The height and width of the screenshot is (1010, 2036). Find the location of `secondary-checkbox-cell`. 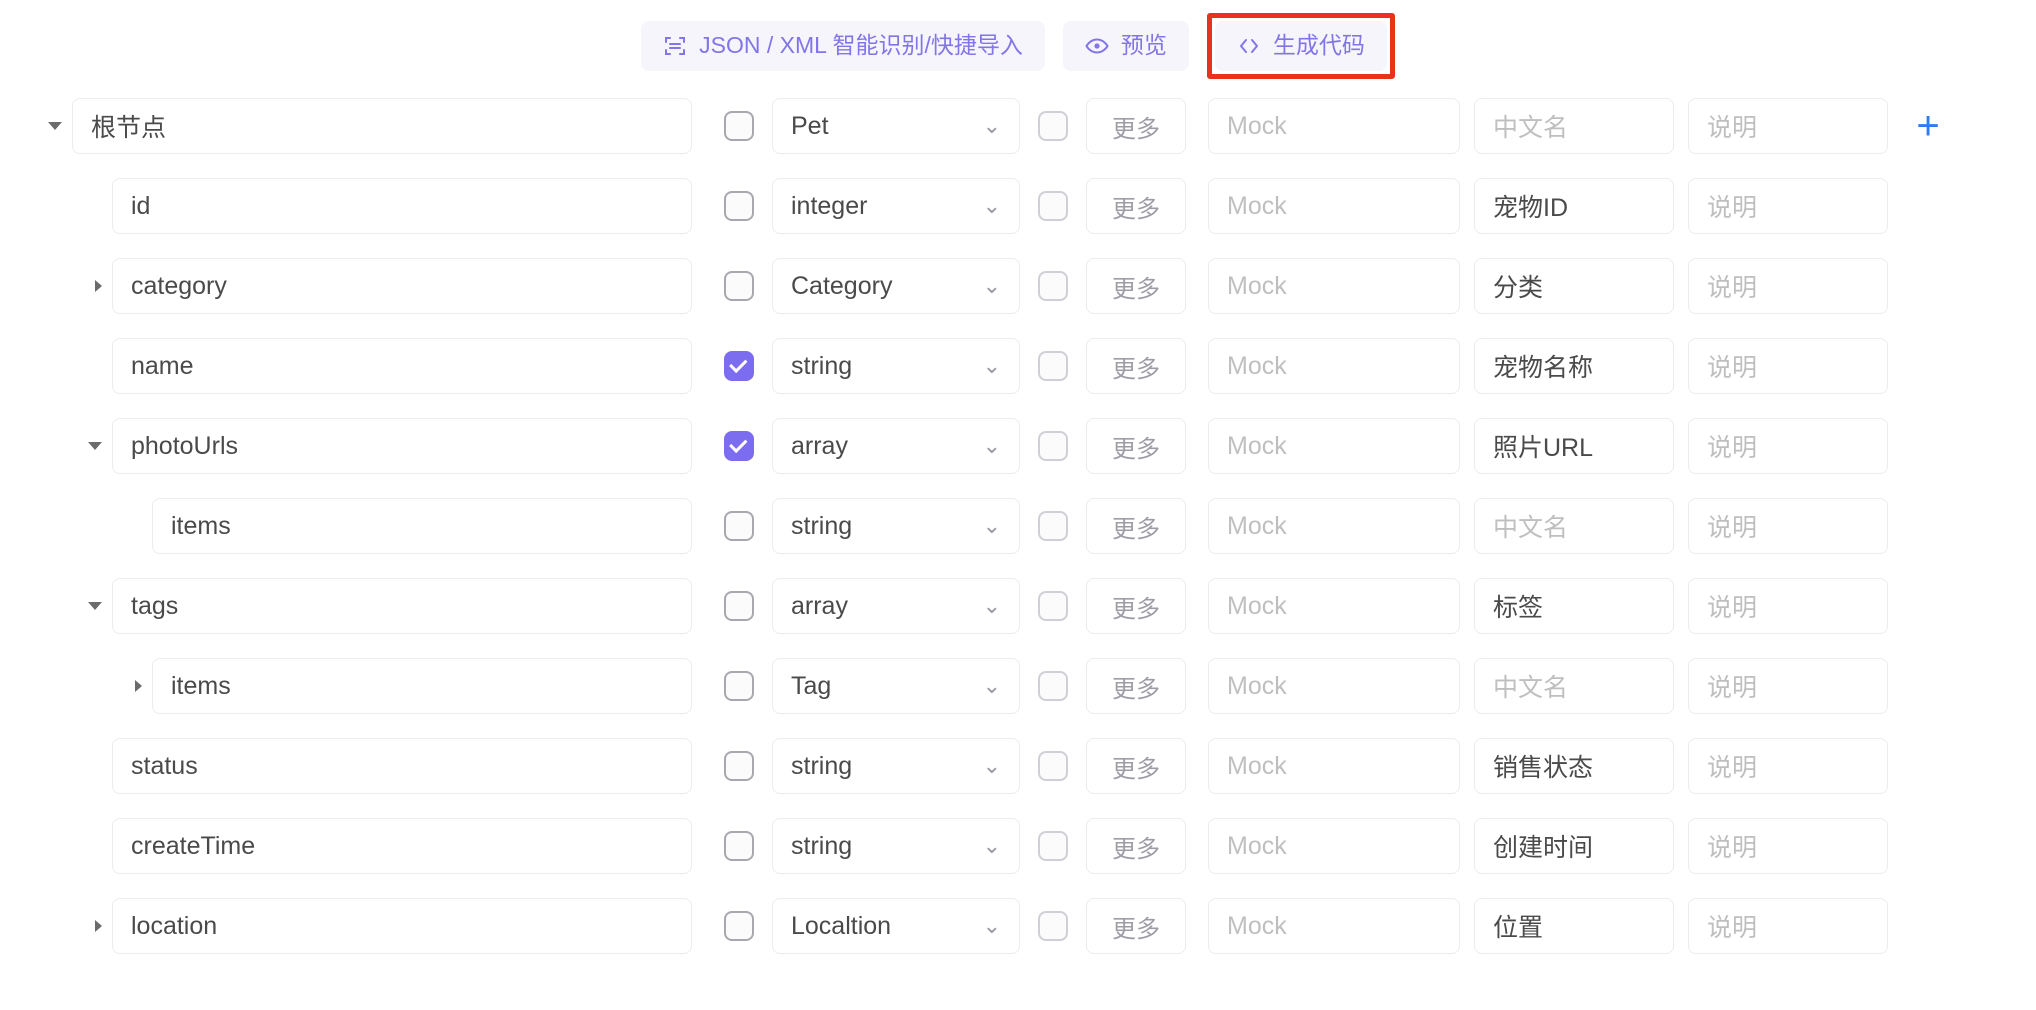

secondary-checkbox-cell is located at coordinates (1053, 606).